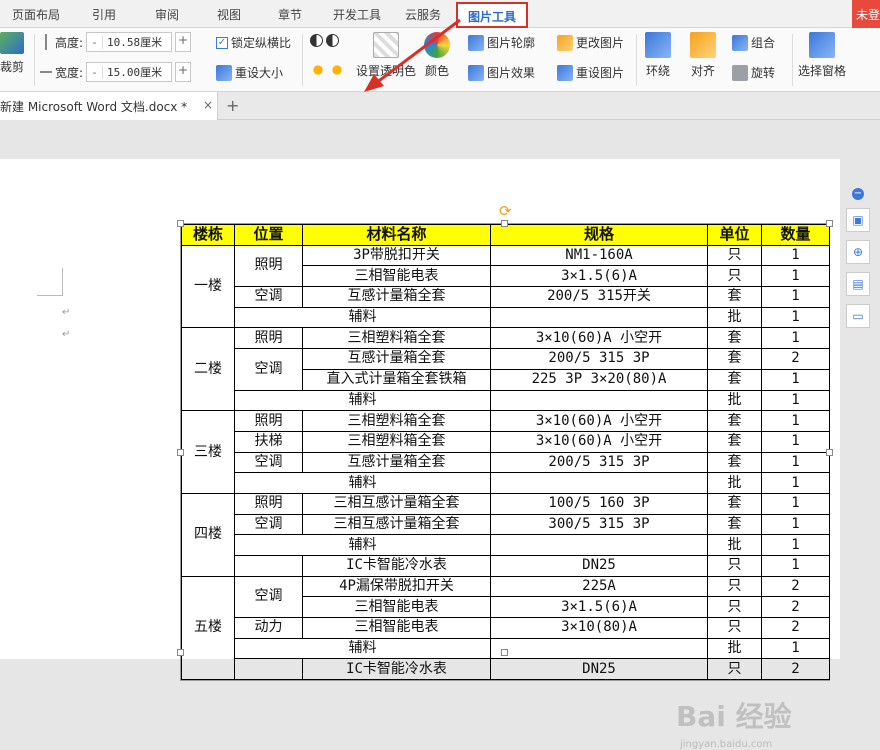 This screenshot has height=750, width=880. What do you see at coordinates (137, 42) in the screenshot?
I see `height-value: 10.58厘米` at bounding box center [137, 42].